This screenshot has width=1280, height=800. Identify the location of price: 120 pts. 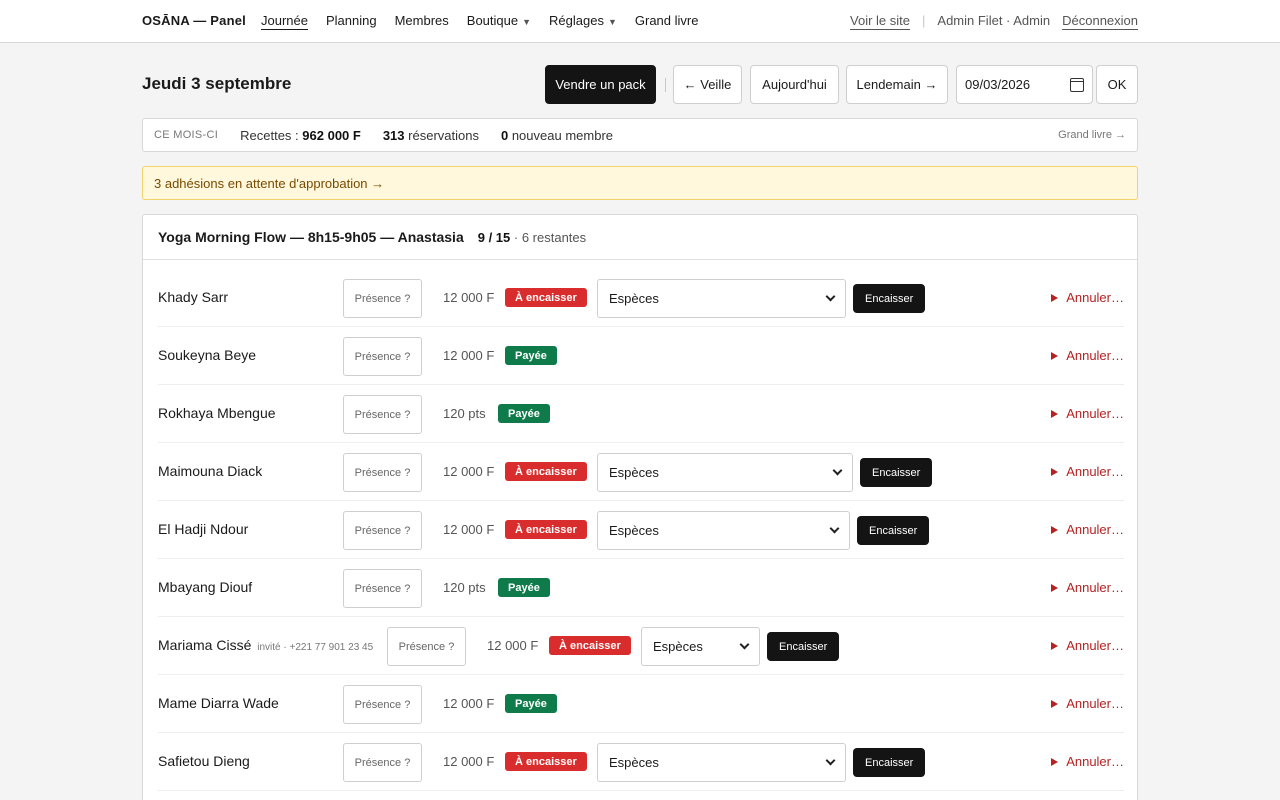
(464, 587).